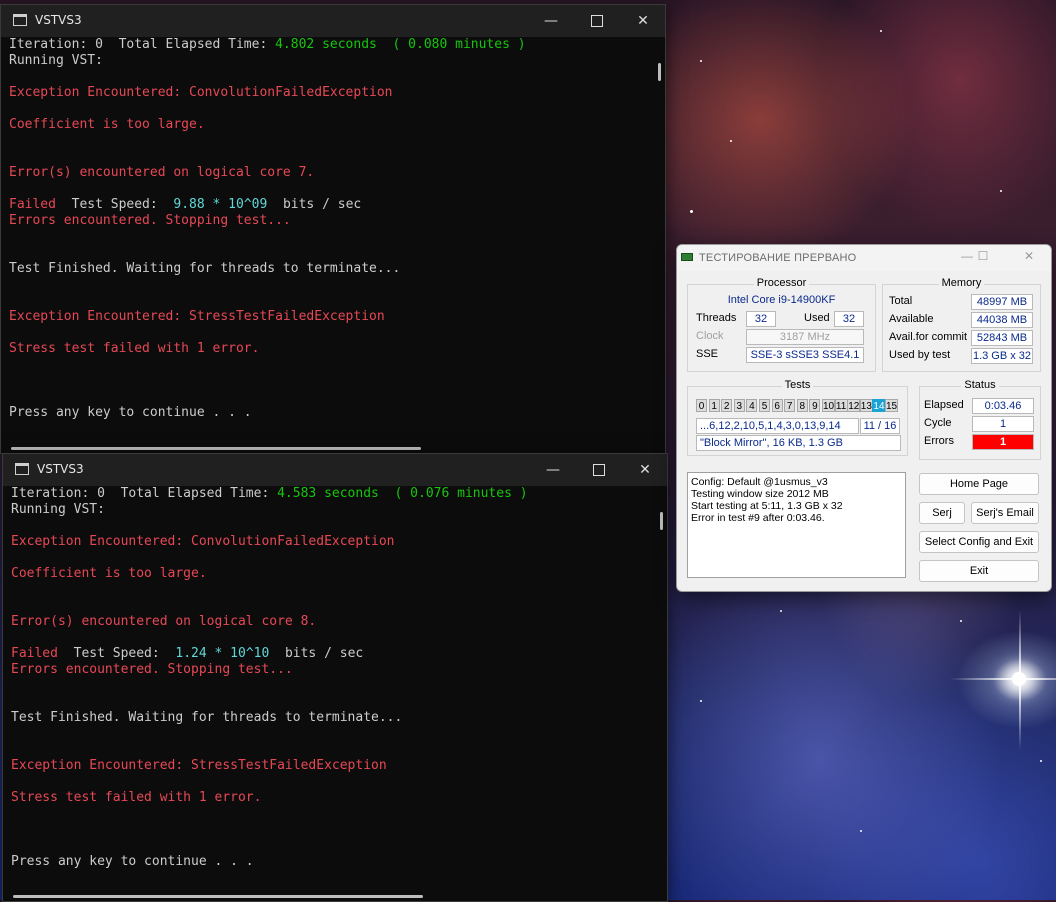  What do you see at coordinates (979, 542) in the screenshot?
I see `select-config-exit-button: Select Config and Exit` at bounding box center [979, 542].